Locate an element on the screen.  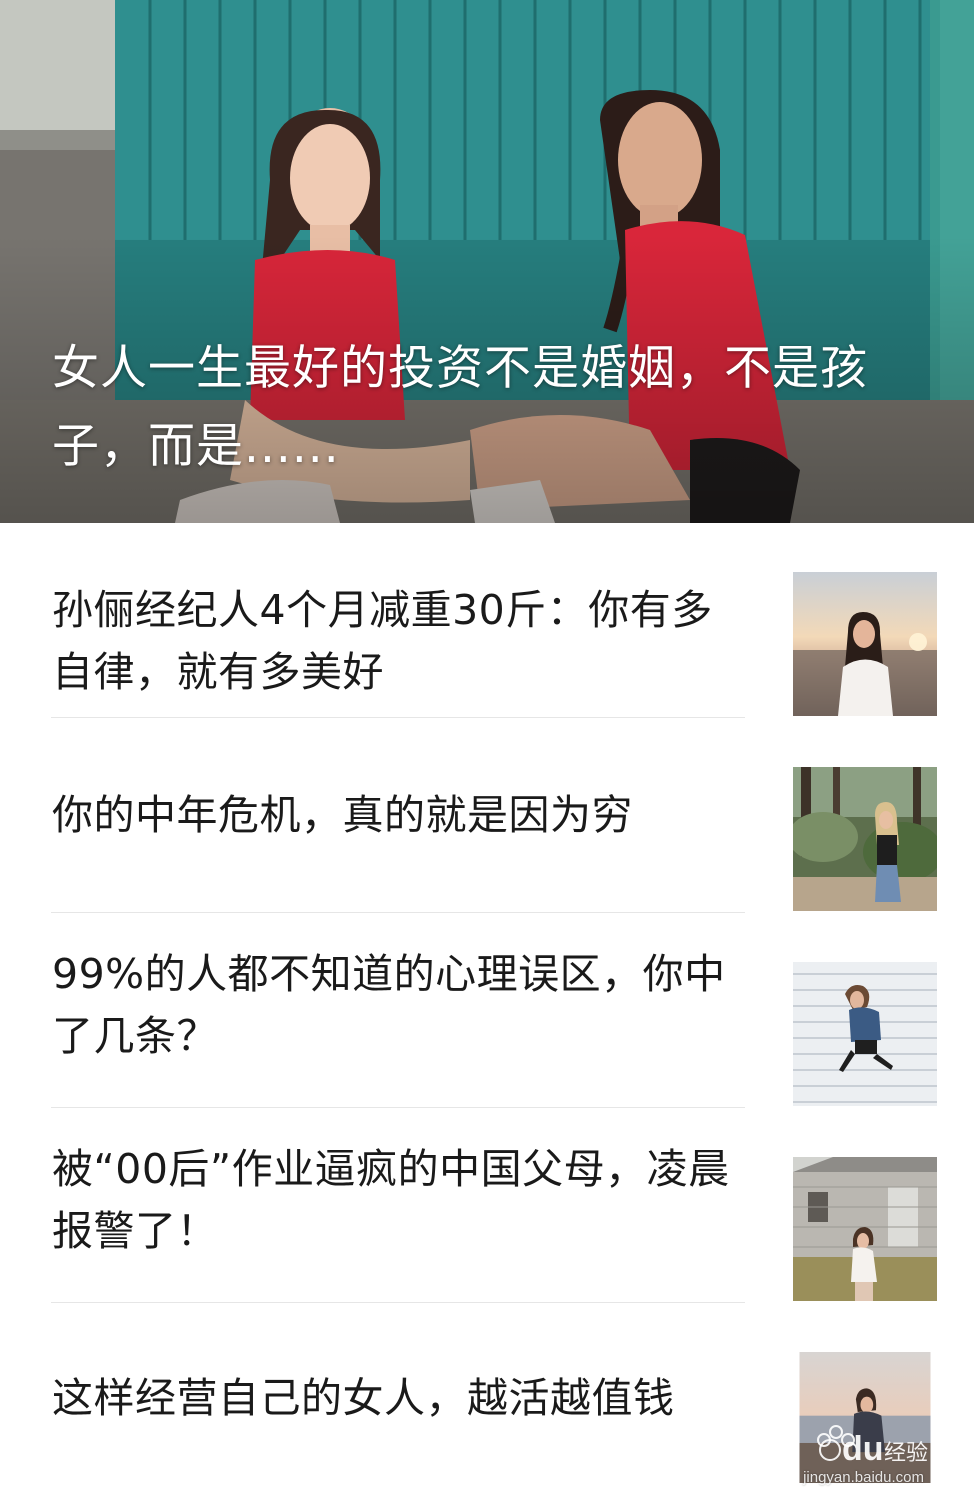
article-title: 孙俪经纪人4个月减重30斤：你有多自律，就有多美好 is located at coordinates (392, 641).